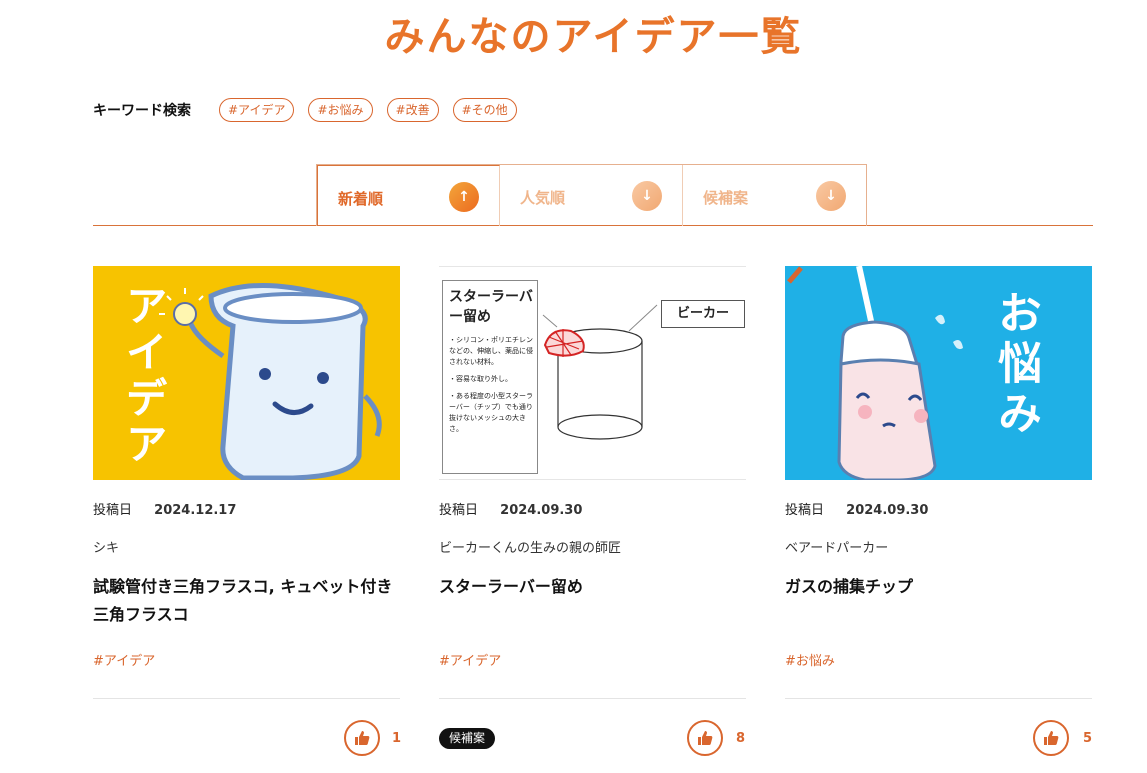 The image size is (1147, 773). What do you see at coordinates (938, 601) in the screenshot?
I see `card-title: ガスの捕集チップ` at bounding box center [938, 601].